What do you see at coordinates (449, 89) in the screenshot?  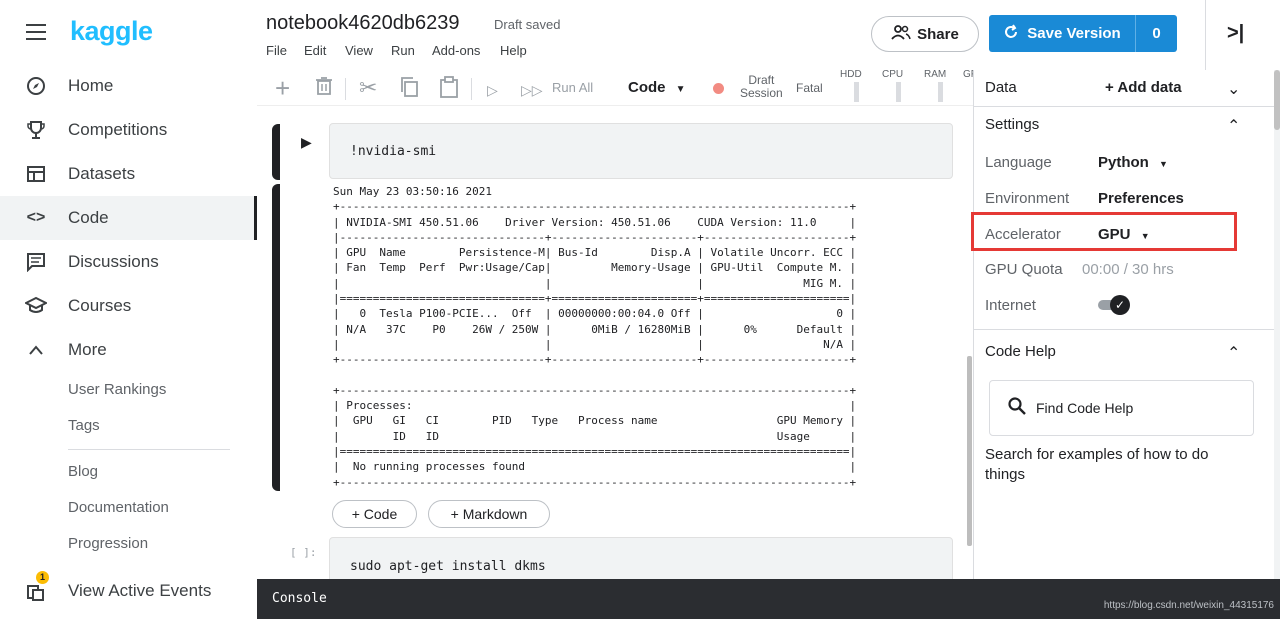 I see `paste-icon` at bounding box center [449, 89].